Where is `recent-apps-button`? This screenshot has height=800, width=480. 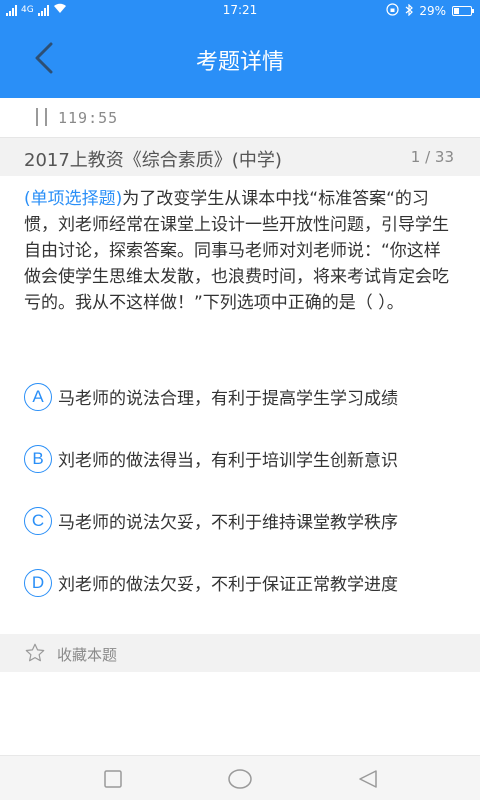 recent-apps-button is located at coordinates (113, 779).